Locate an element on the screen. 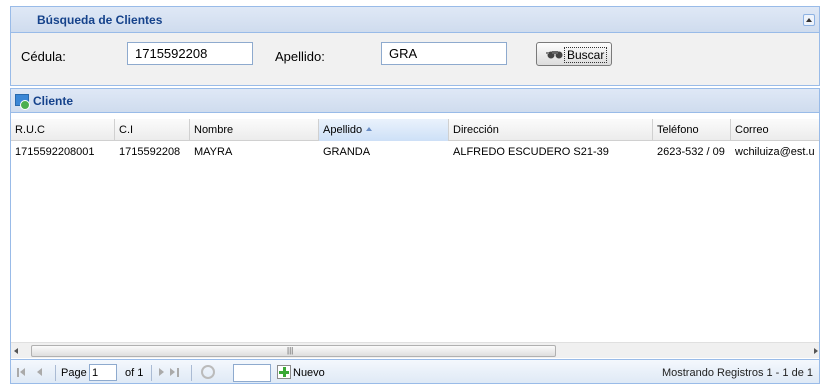  search-button: Buscar is located at coordinates (574, 54).